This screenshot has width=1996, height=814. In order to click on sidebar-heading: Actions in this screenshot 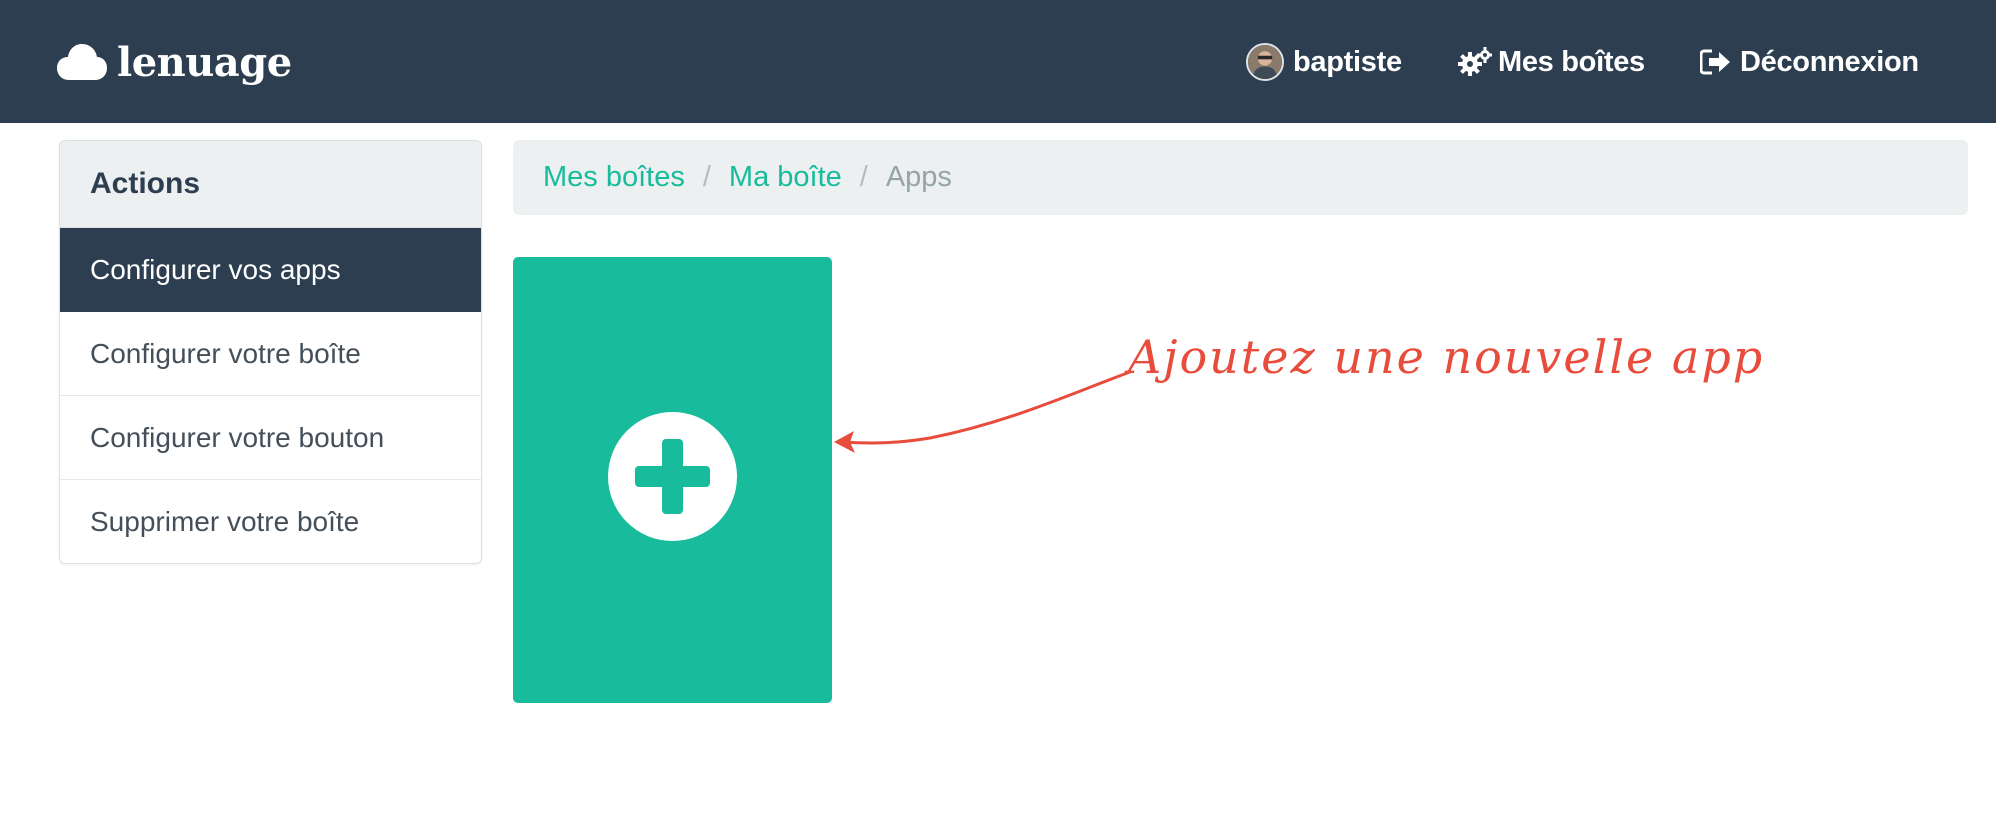, I will do `click(270, 184)`.